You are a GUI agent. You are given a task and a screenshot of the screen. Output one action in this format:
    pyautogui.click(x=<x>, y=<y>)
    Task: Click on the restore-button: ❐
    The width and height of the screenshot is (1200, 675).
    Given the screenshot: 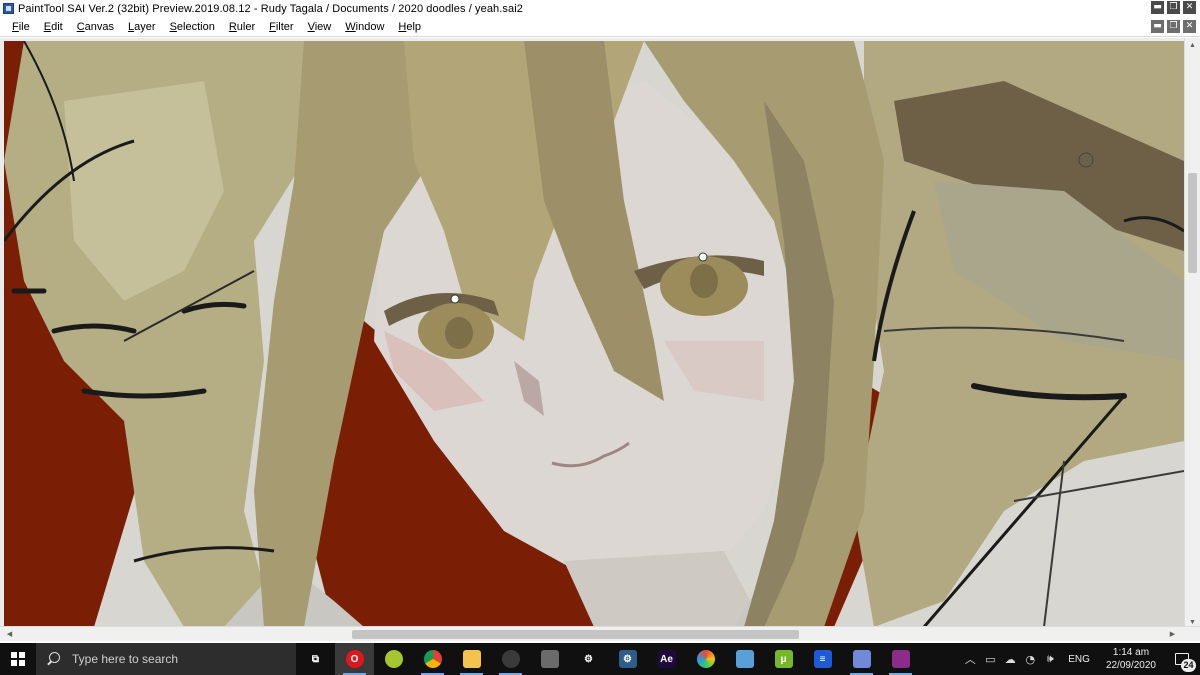 What is the action you would take?
    pyautogui.click(x=1173, y=7)
    